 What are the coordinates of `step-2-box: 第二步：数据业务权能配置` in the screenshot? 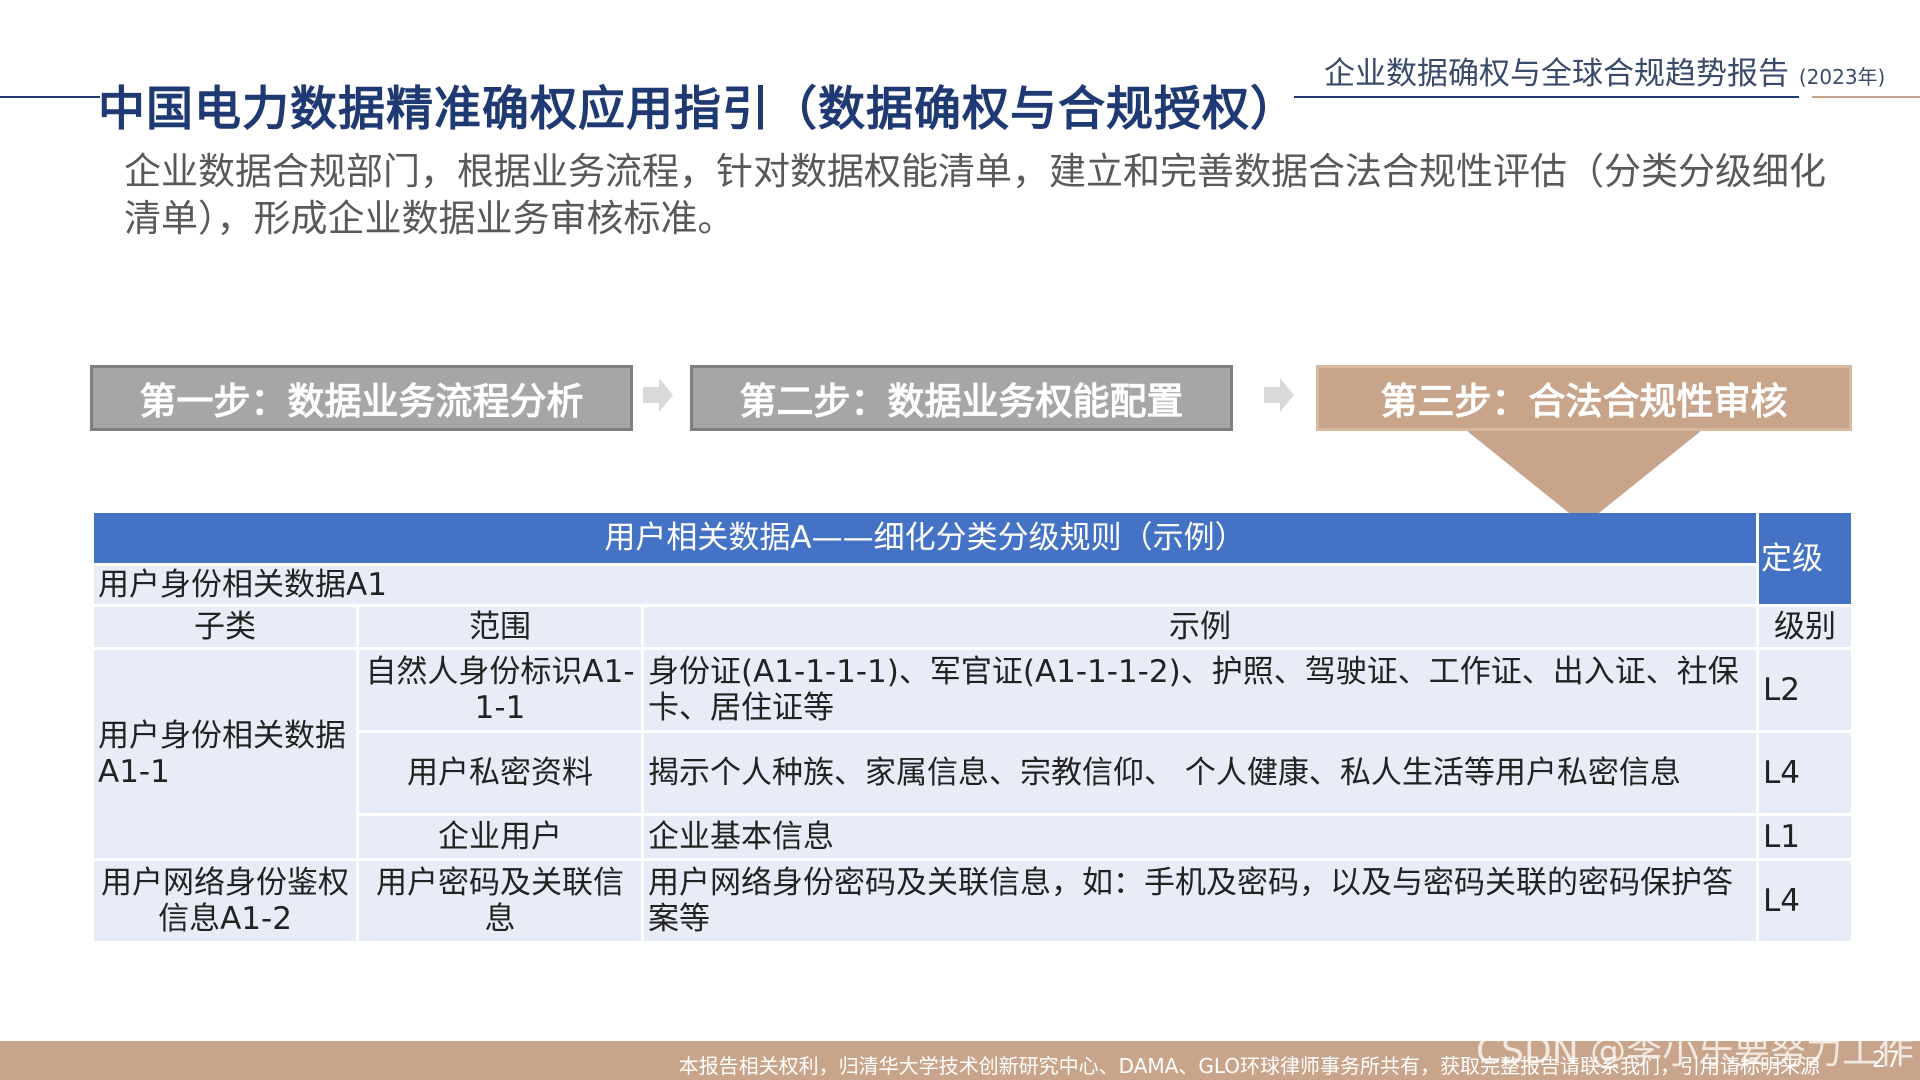 It's located at (961, 398).